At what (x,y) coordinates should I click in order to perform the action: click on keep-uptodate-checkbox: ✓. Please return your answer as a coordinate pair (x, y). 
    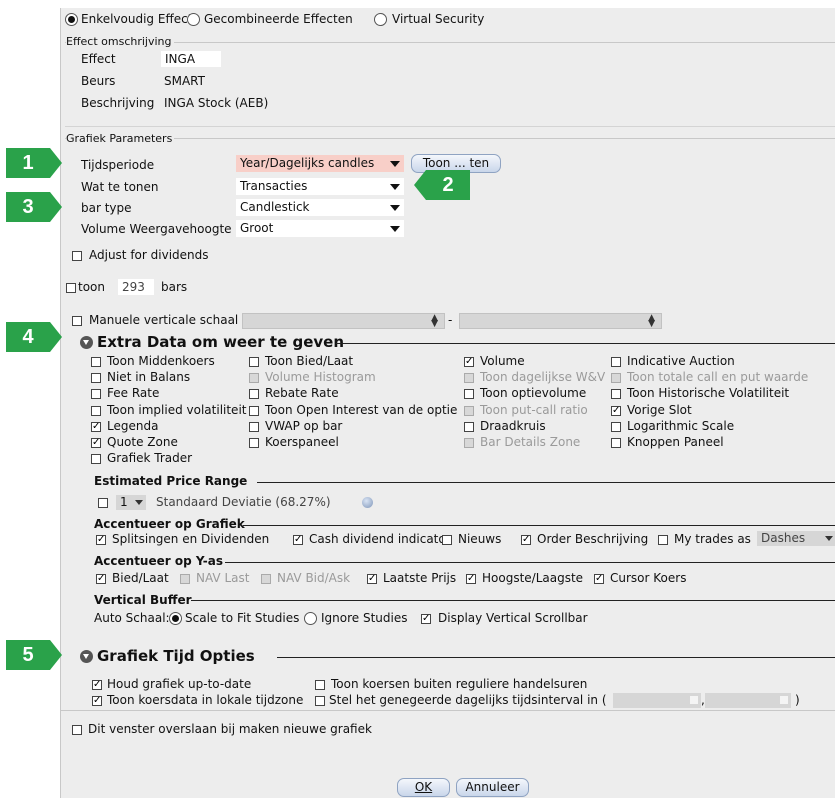
    Looking at the image, I should click on (97, 685).